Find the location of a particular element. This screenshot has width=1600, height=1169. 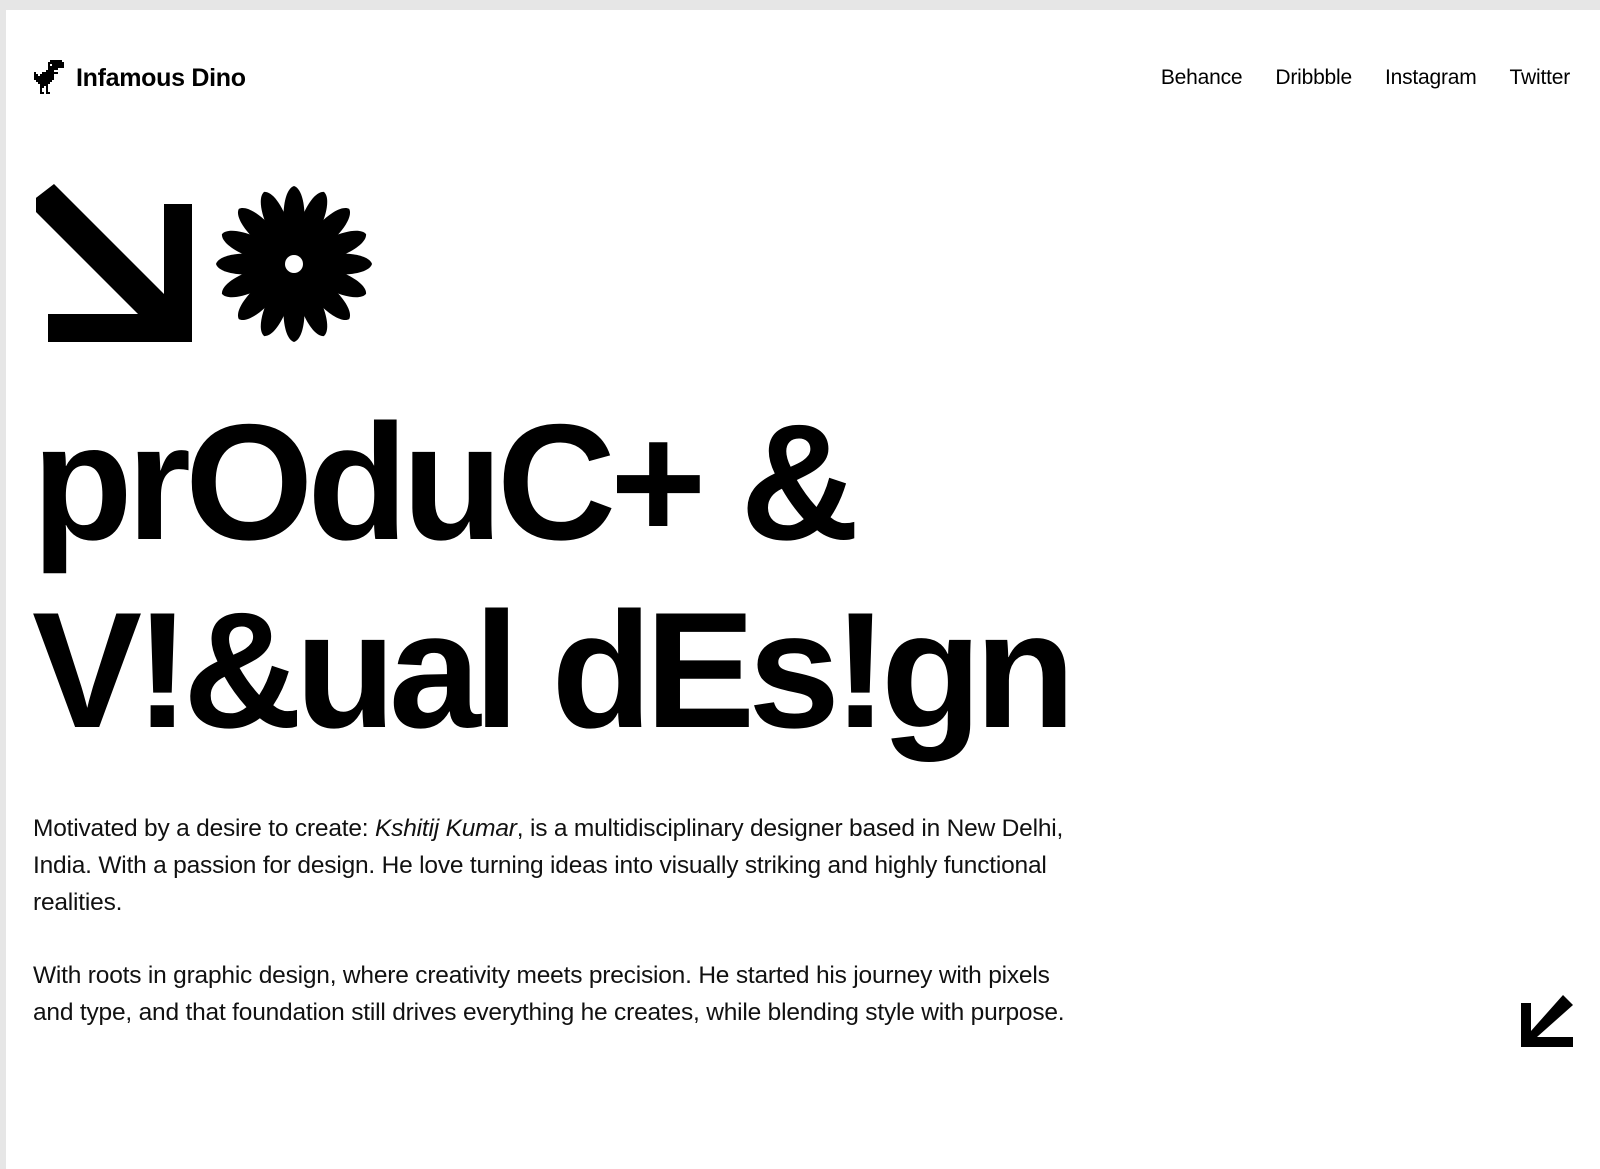

brand-name: Infamous Dino is located at coordinates (161, 77).